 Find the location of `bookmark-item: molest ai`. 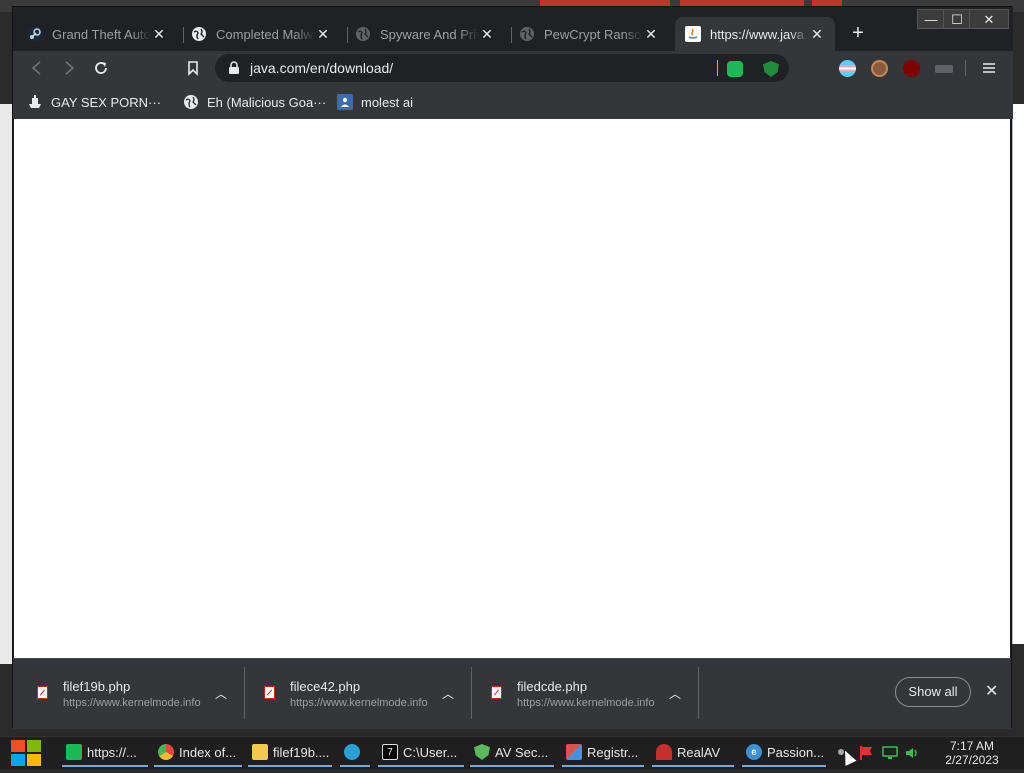

bookmark-item: molest ai is located at coordinates (375, 102).